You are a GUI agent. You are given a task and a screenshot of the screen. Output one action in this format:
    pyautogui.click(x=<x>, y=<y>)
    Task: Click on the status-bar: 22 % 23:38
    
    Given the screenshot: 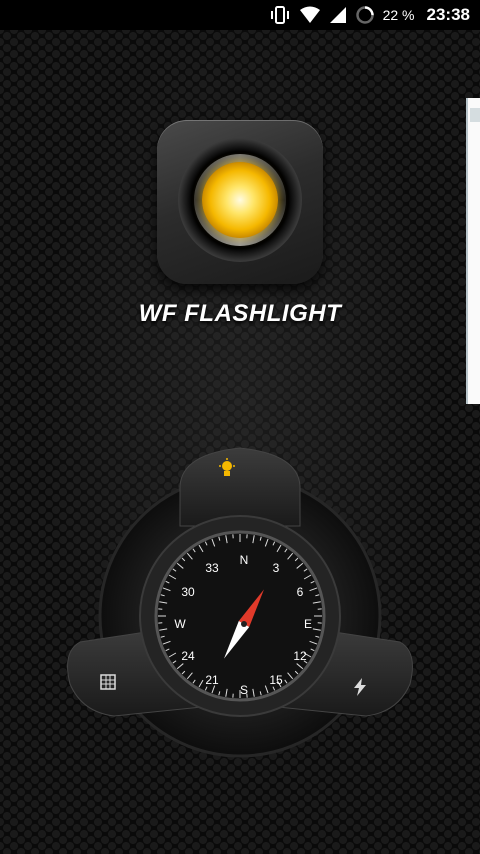 What is the action you would take?
    pyautogui.click(x=240, y=15)
    